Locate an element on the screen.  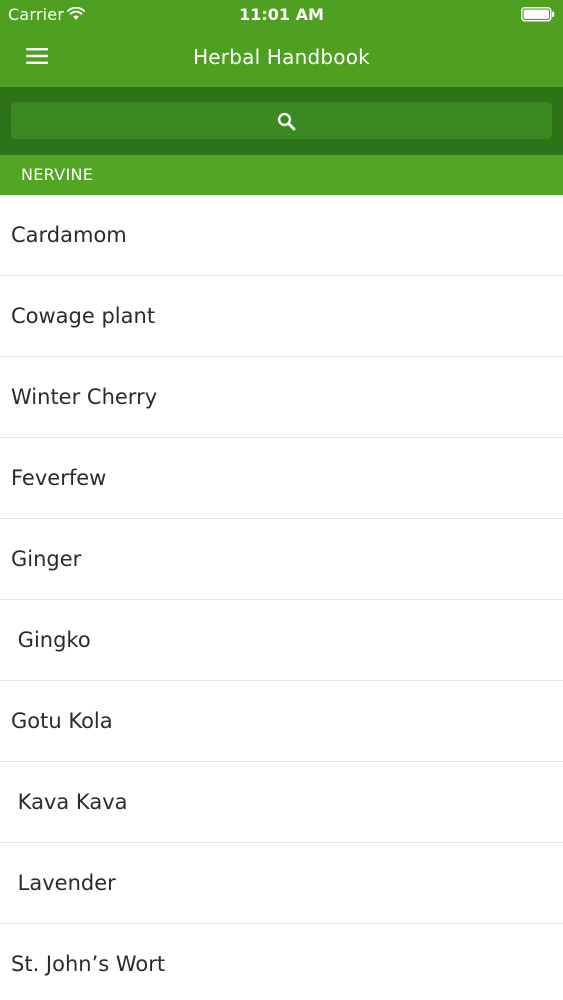
list-item: Cowage plant is located at coordinates (281, 316).